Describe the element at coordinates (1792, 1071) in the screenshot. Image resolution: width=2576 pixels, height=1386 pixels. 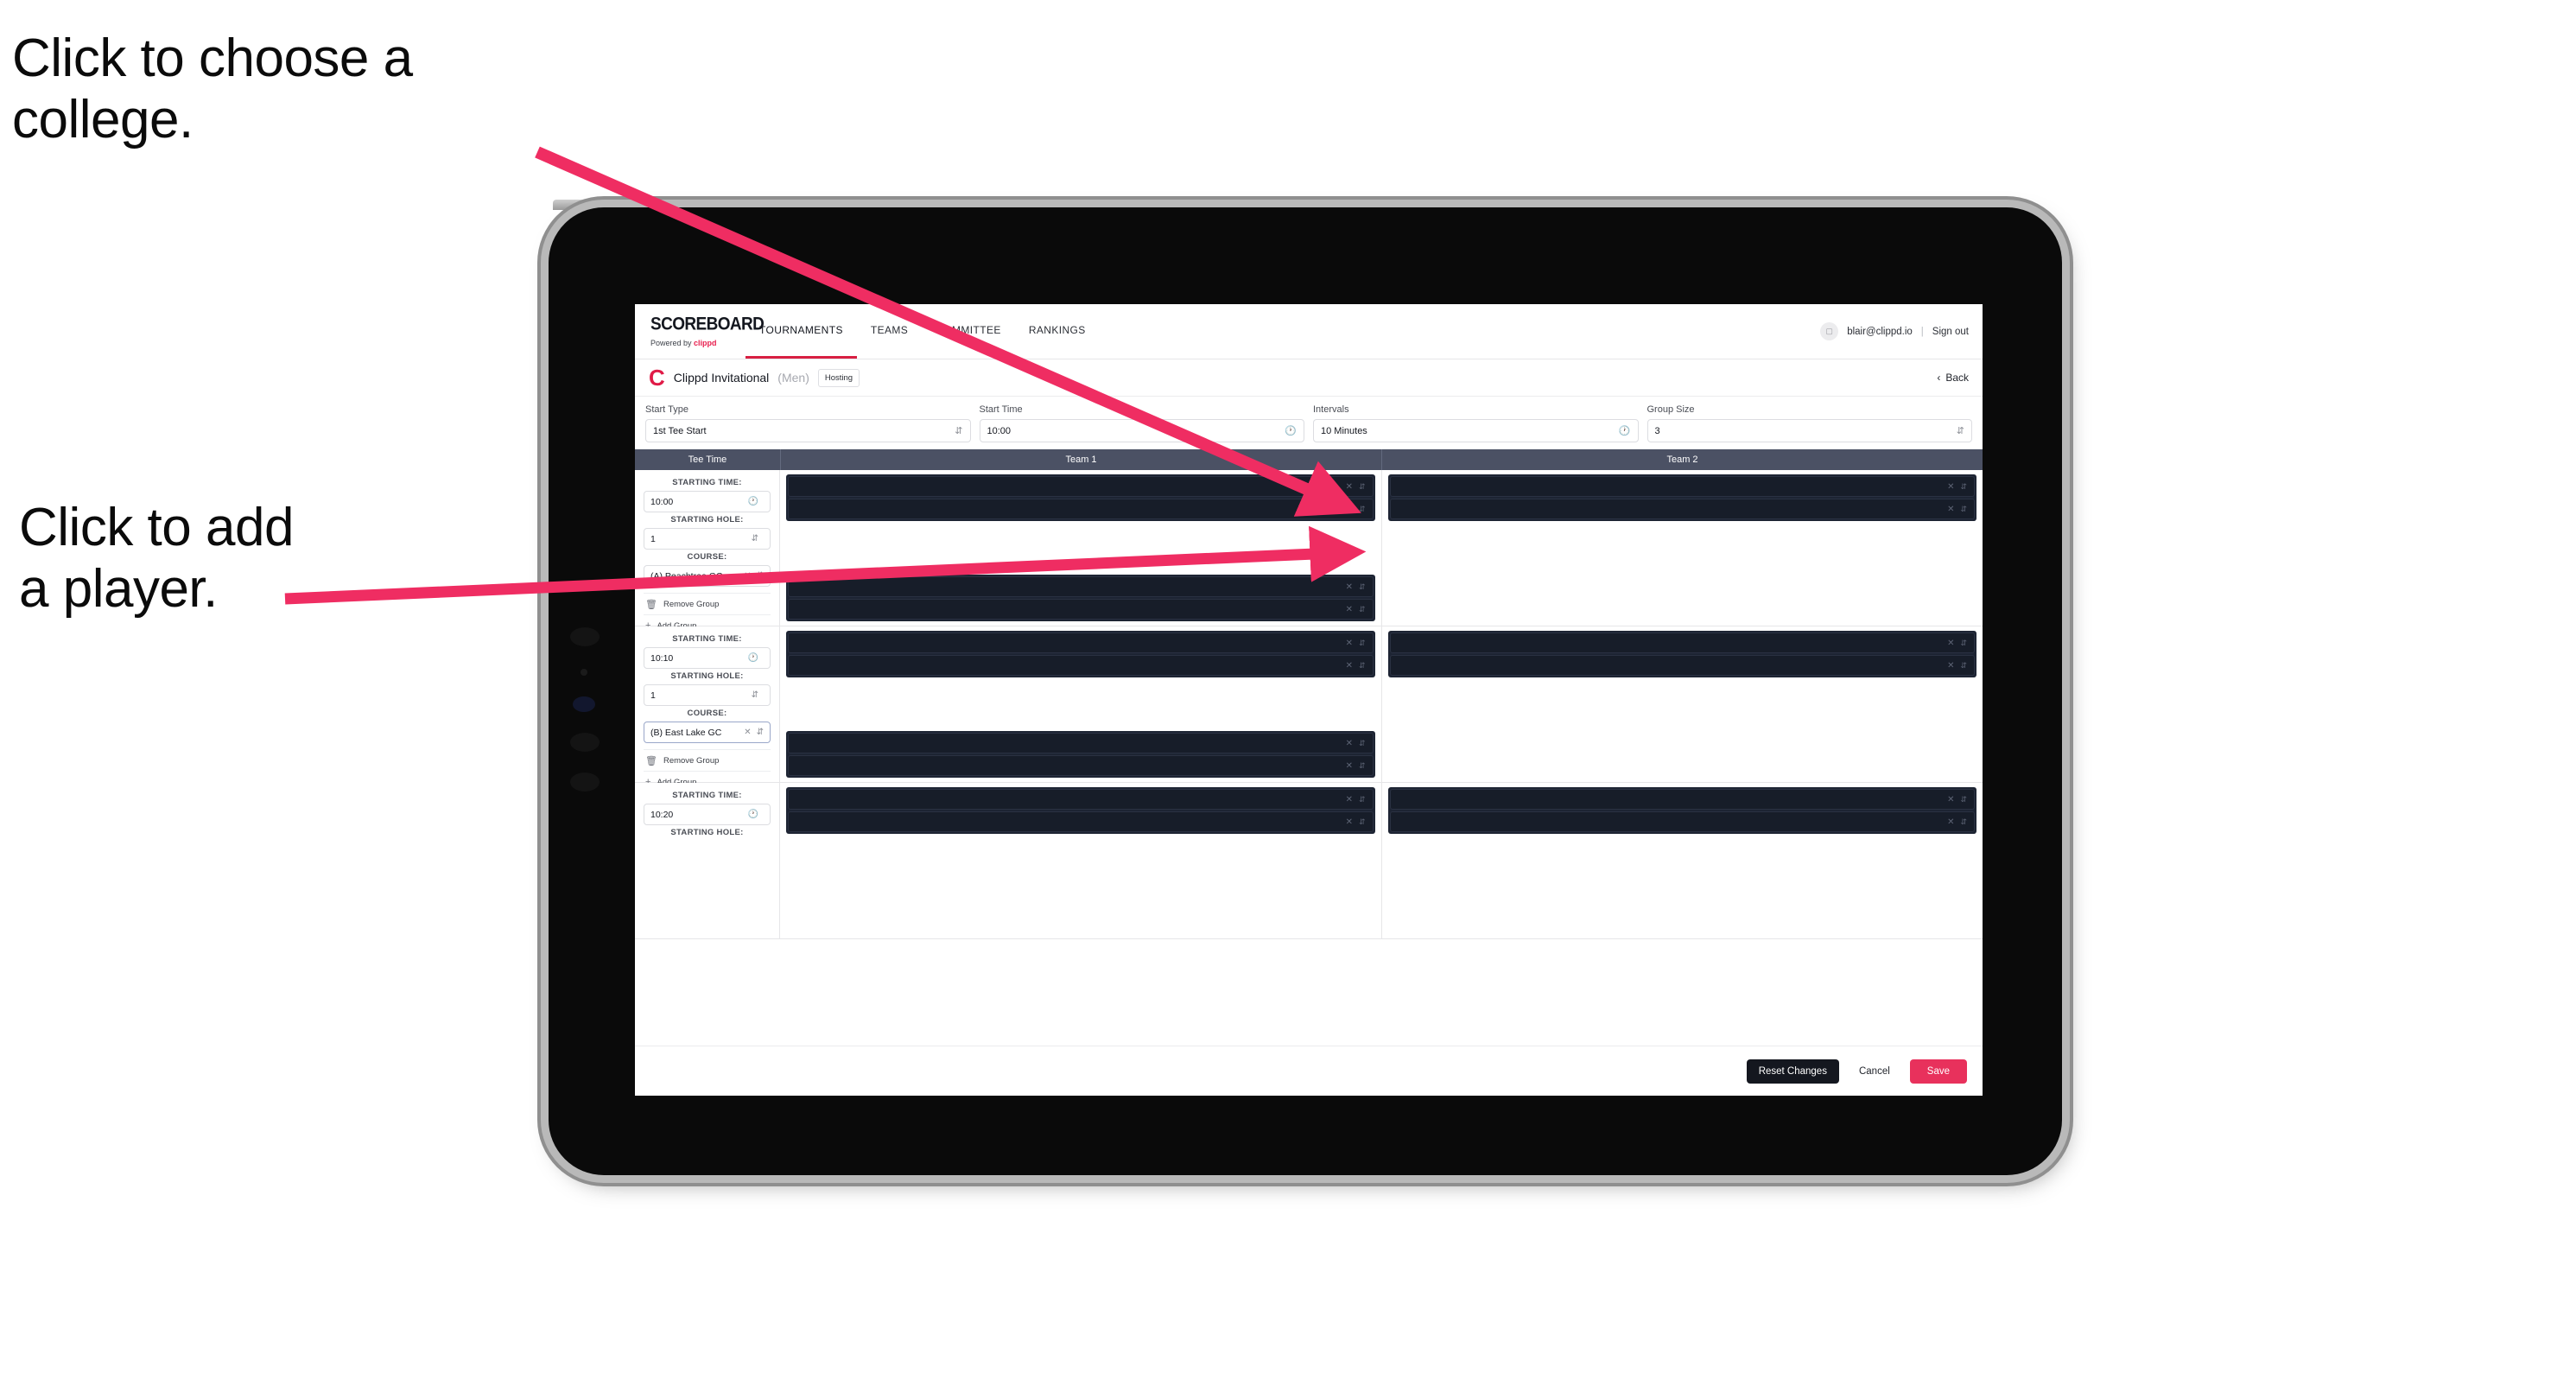
I see `reset-changes-button: Reset Changes` at that location.